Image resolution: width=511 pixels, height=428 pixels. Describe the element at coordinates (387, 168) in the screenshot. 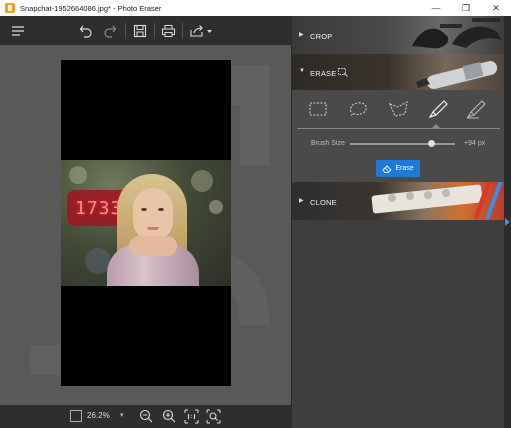

I see `eraser-icon` at that location.